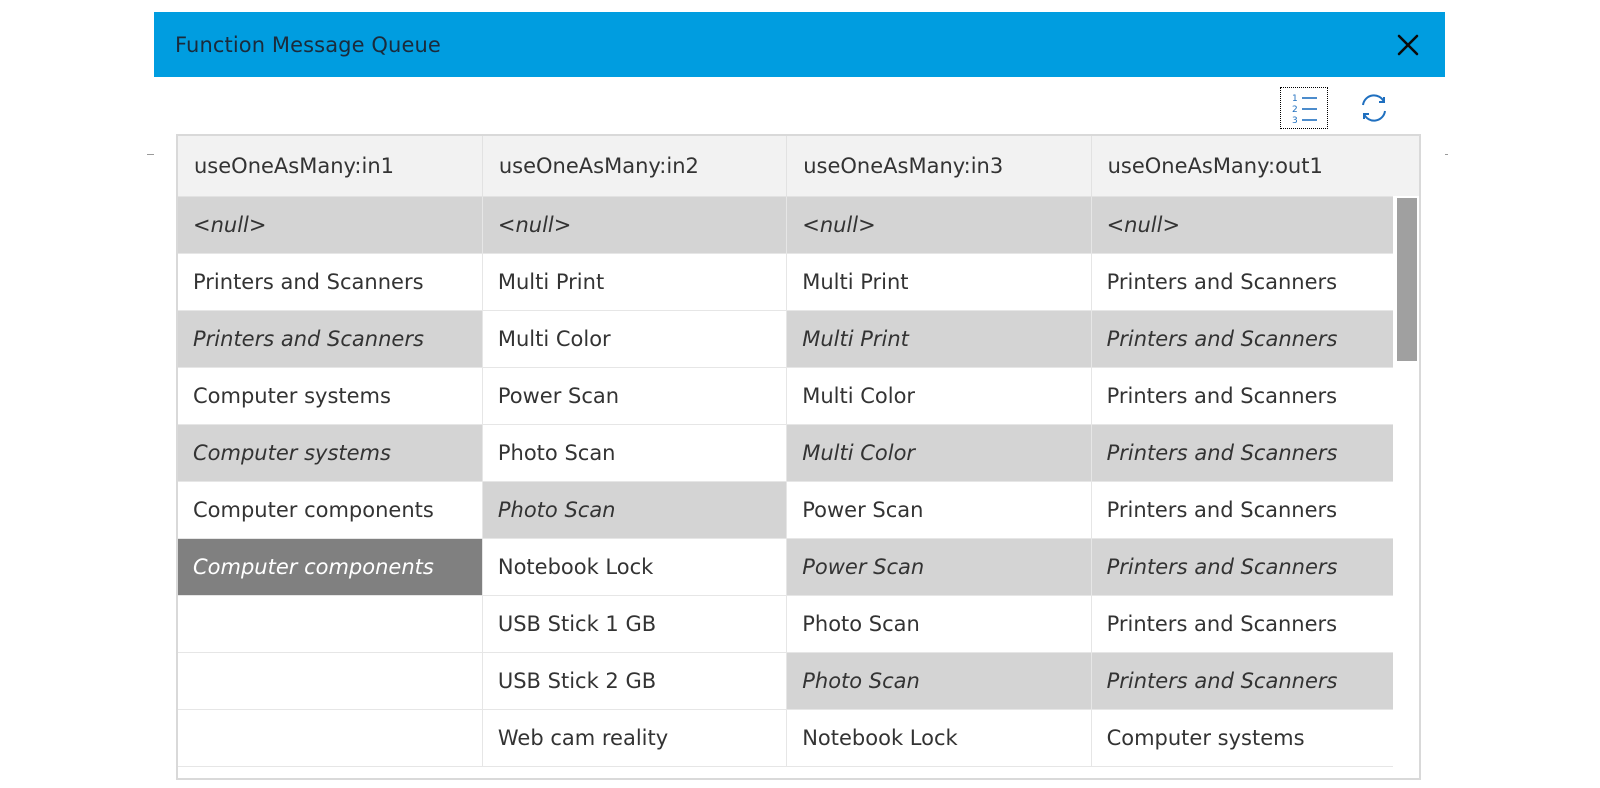 Image resolution: width=1600 pixels, height=788 pixels. Describe the element at coordinates (635, 339) in the screenshot. I see `cell-in2: Multi Color` at that location.